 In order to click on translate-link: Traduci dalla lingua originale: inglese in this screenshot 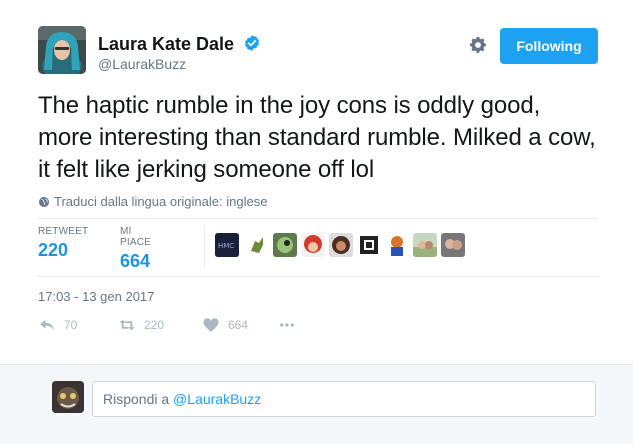, I will do `click(152, 201)`.